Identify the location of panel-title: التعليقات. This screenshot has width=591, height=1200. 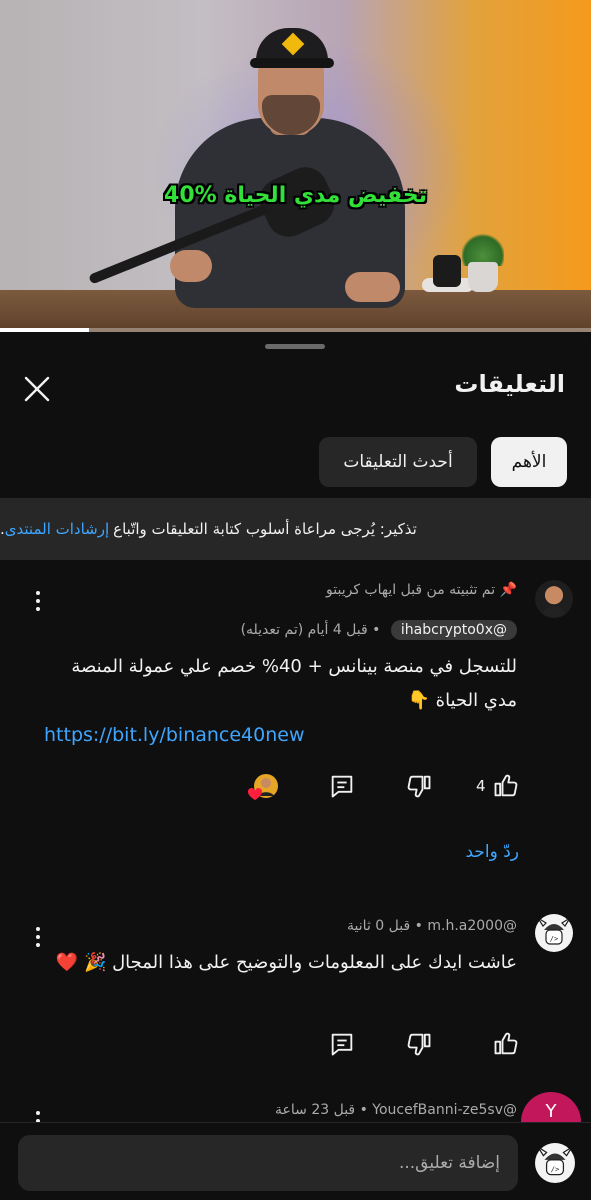
(509, 384).